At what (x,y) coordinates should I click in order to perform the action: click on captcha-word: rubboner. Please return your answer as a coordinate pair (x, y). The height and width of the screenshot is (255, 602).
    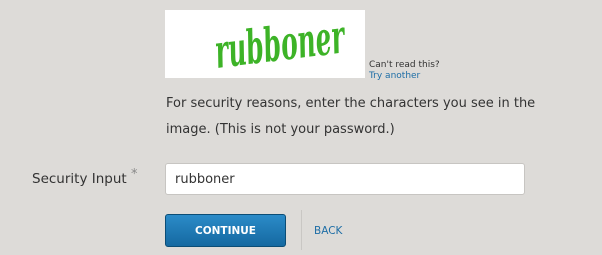
    Looking at the image, I should click on (281, 44).